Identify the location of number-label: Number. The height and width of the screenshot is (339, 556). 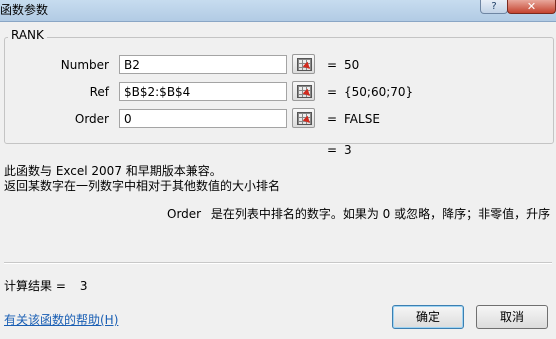
(84, 65).